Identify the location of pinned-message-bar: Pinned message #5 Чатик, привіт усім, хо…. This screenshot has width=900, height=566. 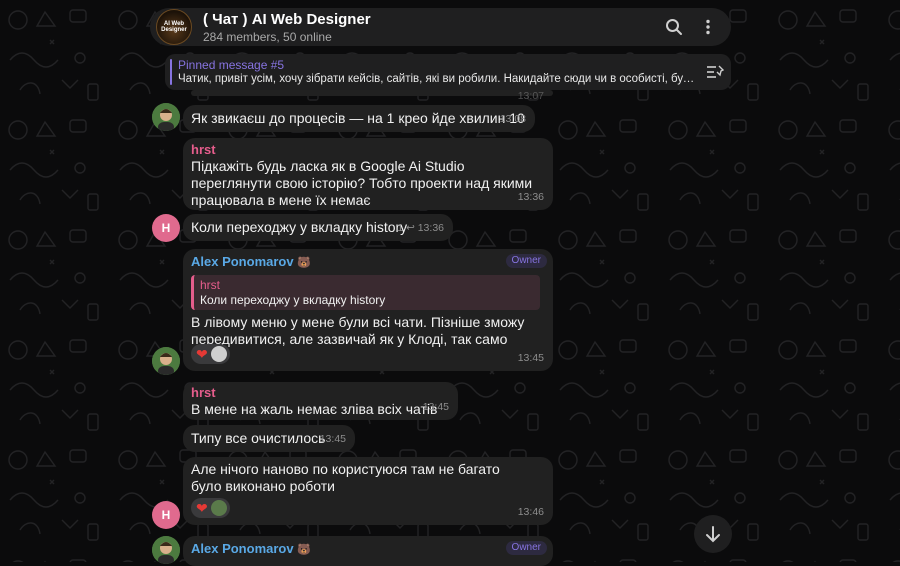
(448, 72).